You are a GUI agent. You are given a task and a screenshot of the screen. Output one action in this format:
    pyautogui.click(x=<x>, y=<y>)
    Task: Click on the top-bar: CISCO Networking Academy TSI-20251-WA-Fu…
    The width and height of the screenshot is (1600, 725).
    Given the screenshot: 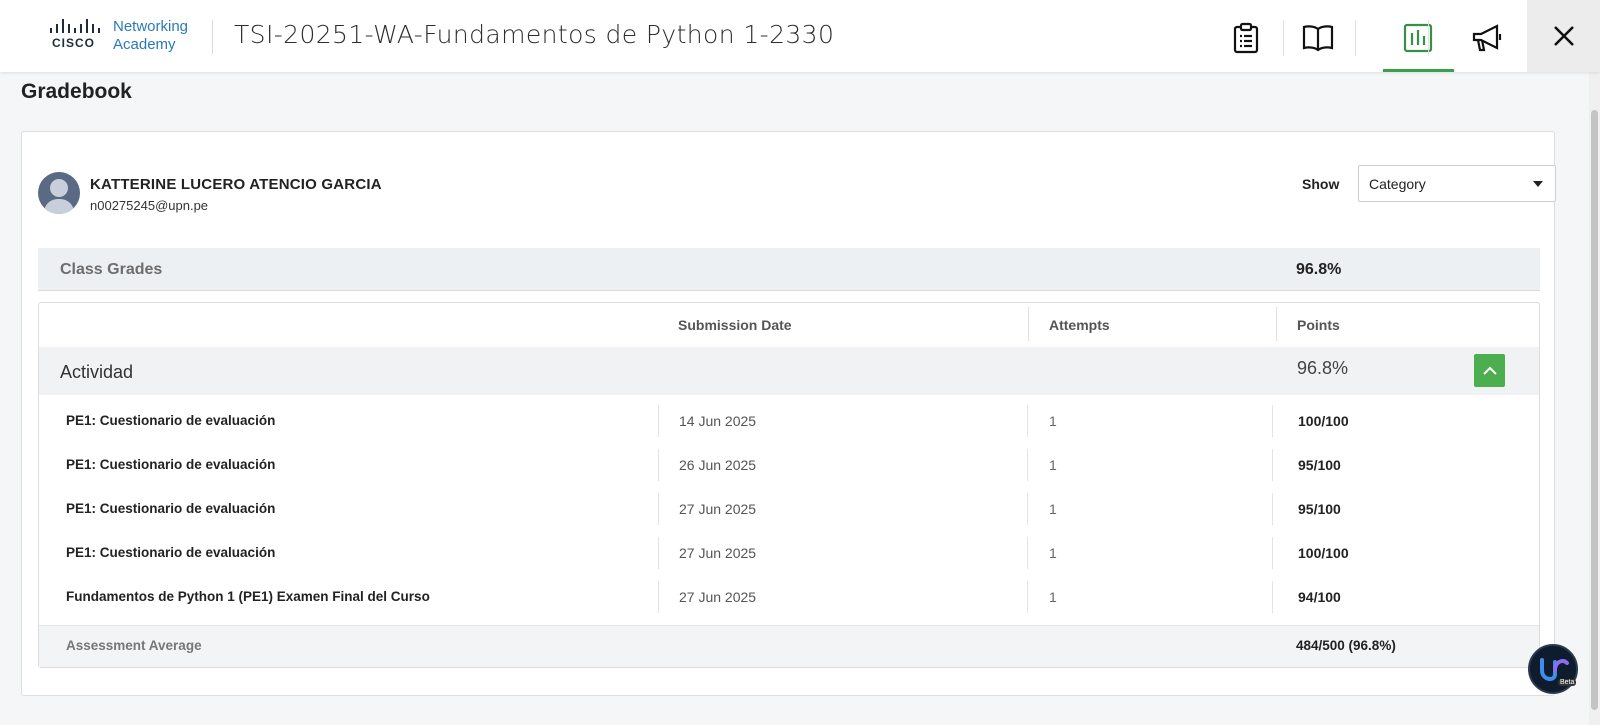 What is the action you would take?
    pyautogui.click(x=800, y=36)
    